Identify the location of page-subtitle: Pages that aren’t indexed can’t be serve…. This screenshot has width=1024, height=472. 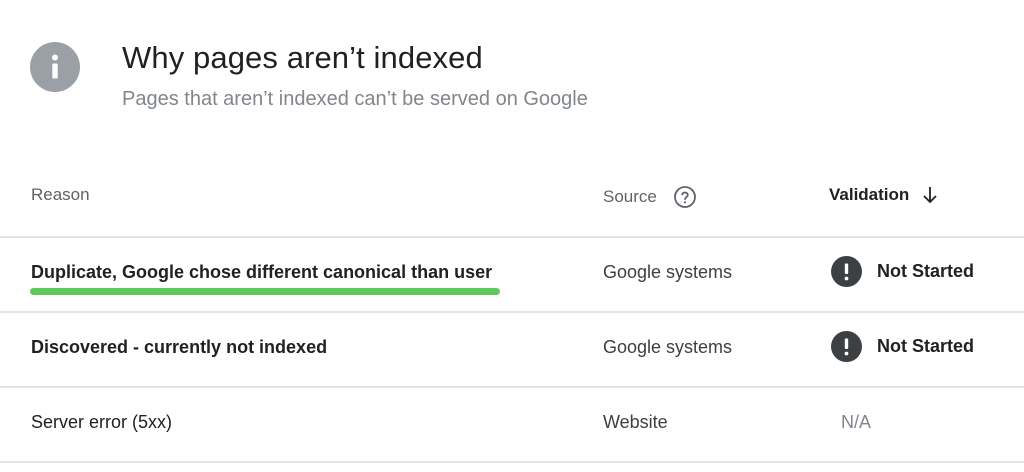
(355, 99).